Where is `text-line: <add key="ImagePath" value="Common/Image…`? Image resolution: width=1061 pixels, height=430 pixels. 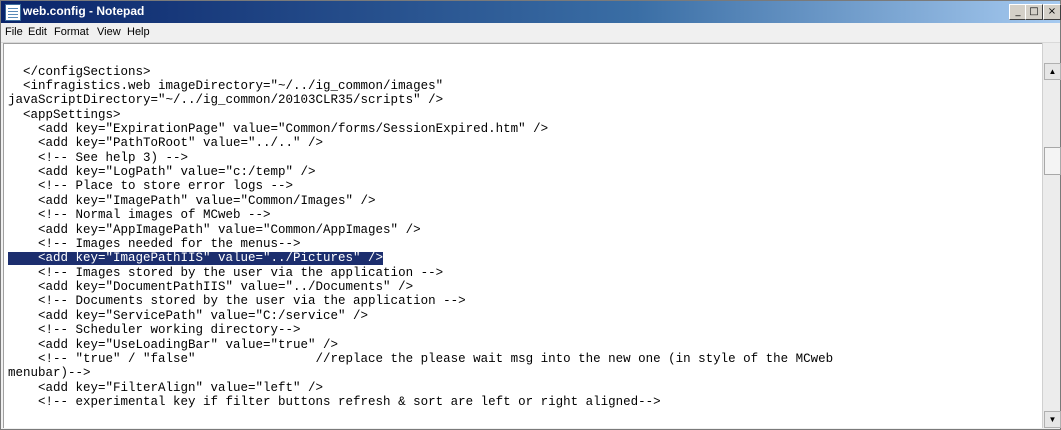 text-line: <add key="ImagePath" value="Common/Image… is located at coordinates (192, 201).